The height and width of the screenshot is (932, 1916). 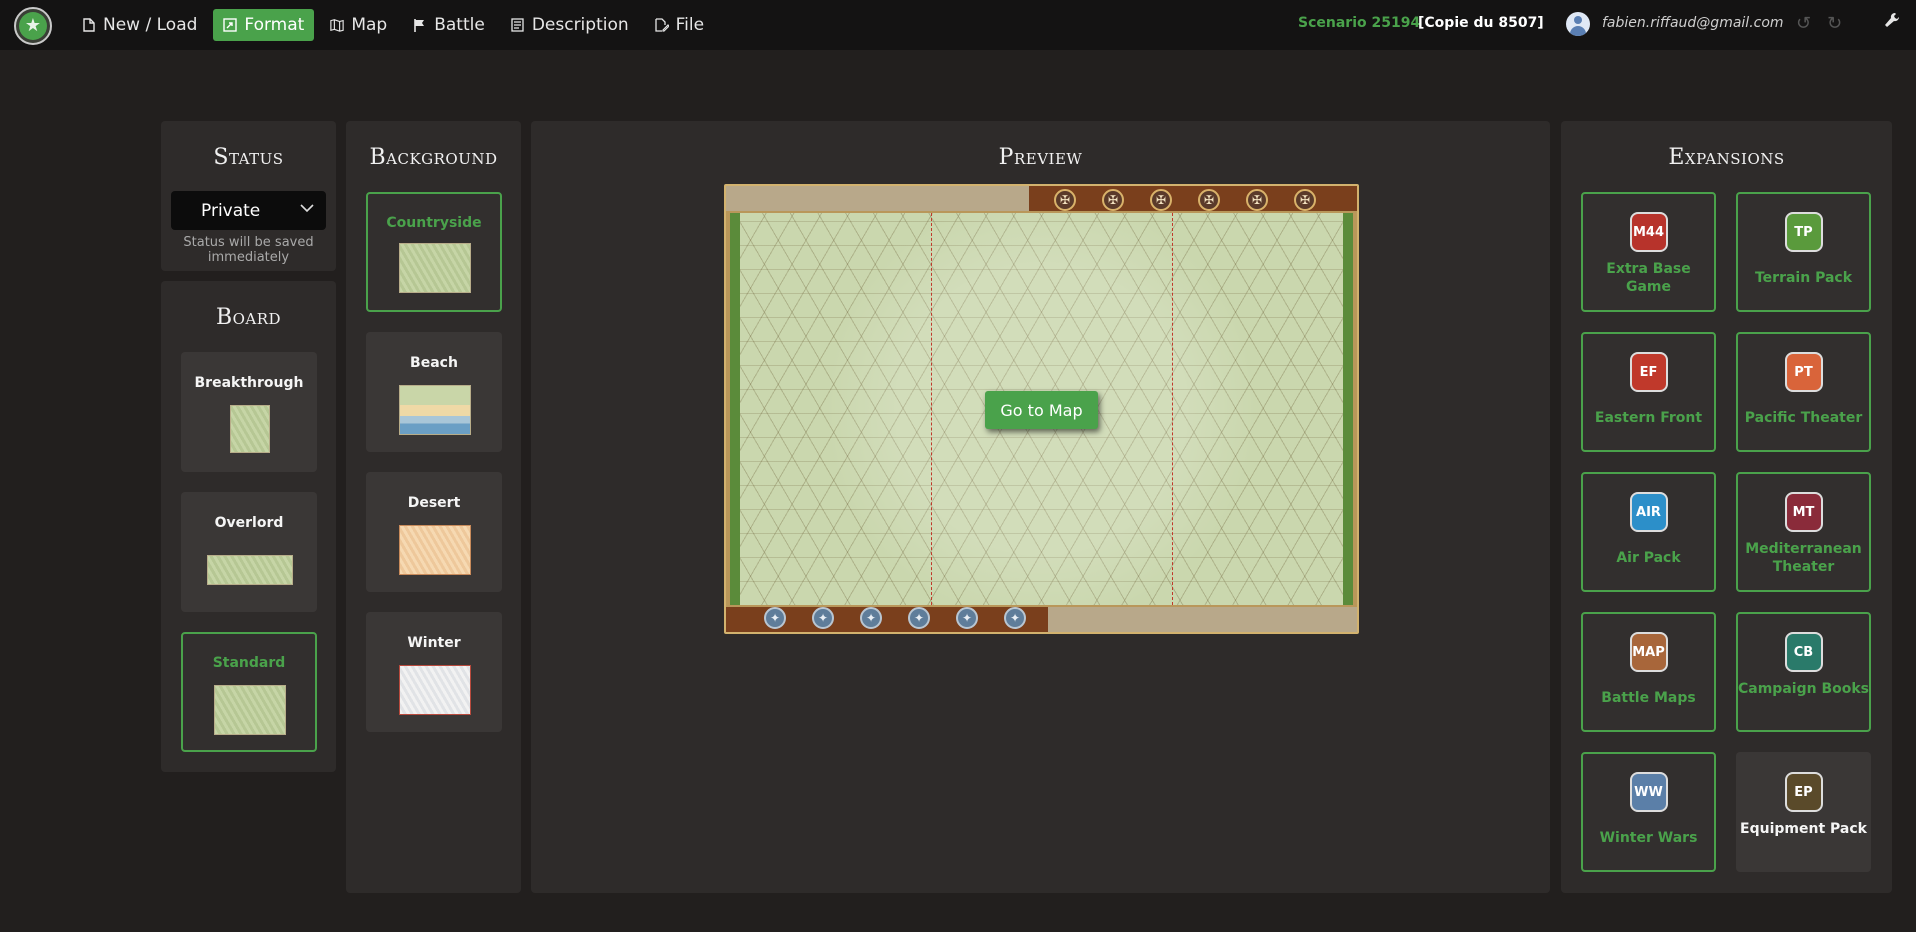 I want to click on board-option-label: Overlord, so click(x=249, y=523).